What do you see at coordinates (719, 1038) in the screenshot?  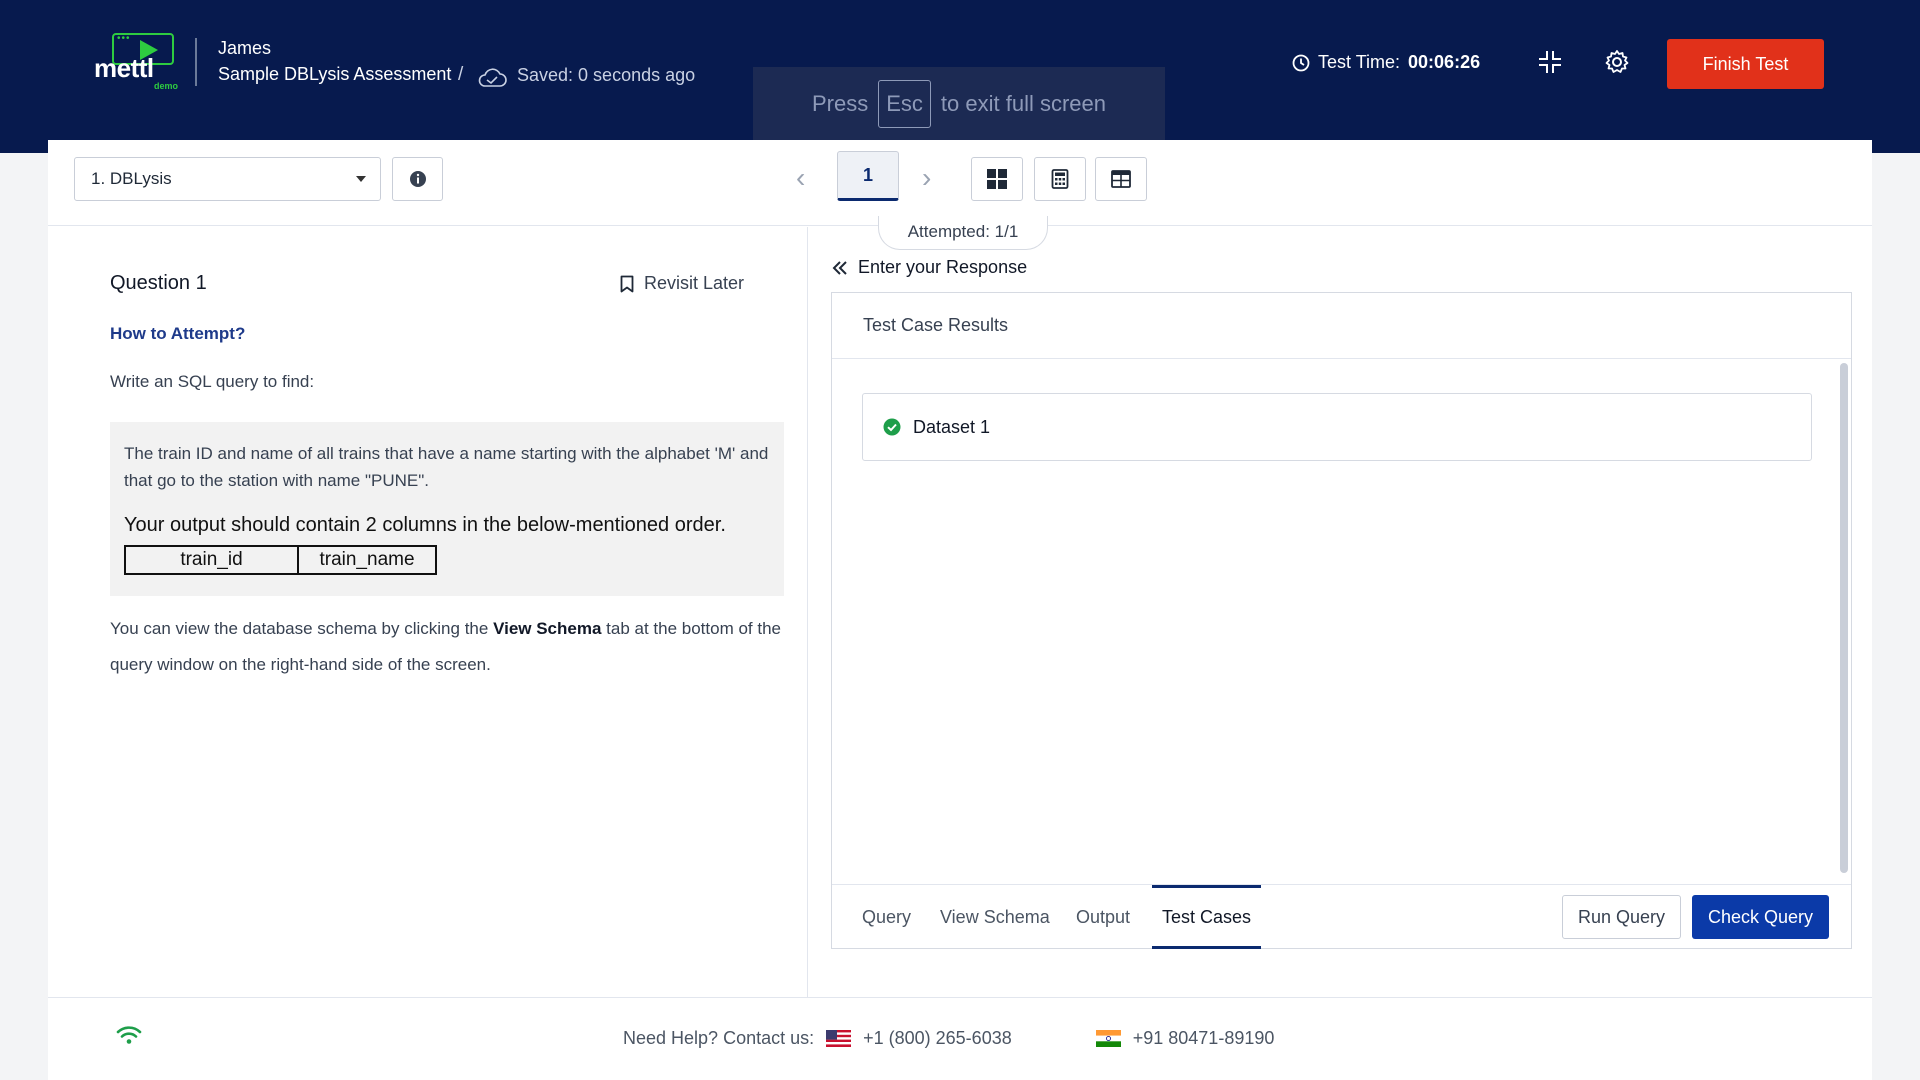 I see `help-label: Need Help? Contact us:` at bounding box center [719, 1038].